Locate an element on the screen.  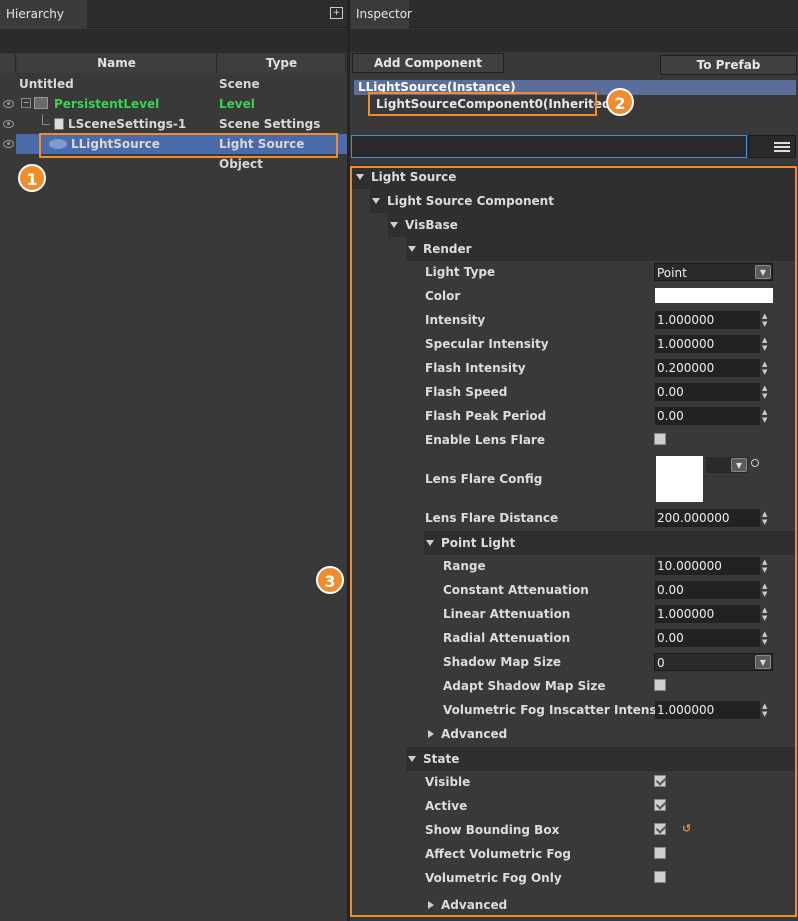
tree-type: Level is located at coordinates (237, 104).